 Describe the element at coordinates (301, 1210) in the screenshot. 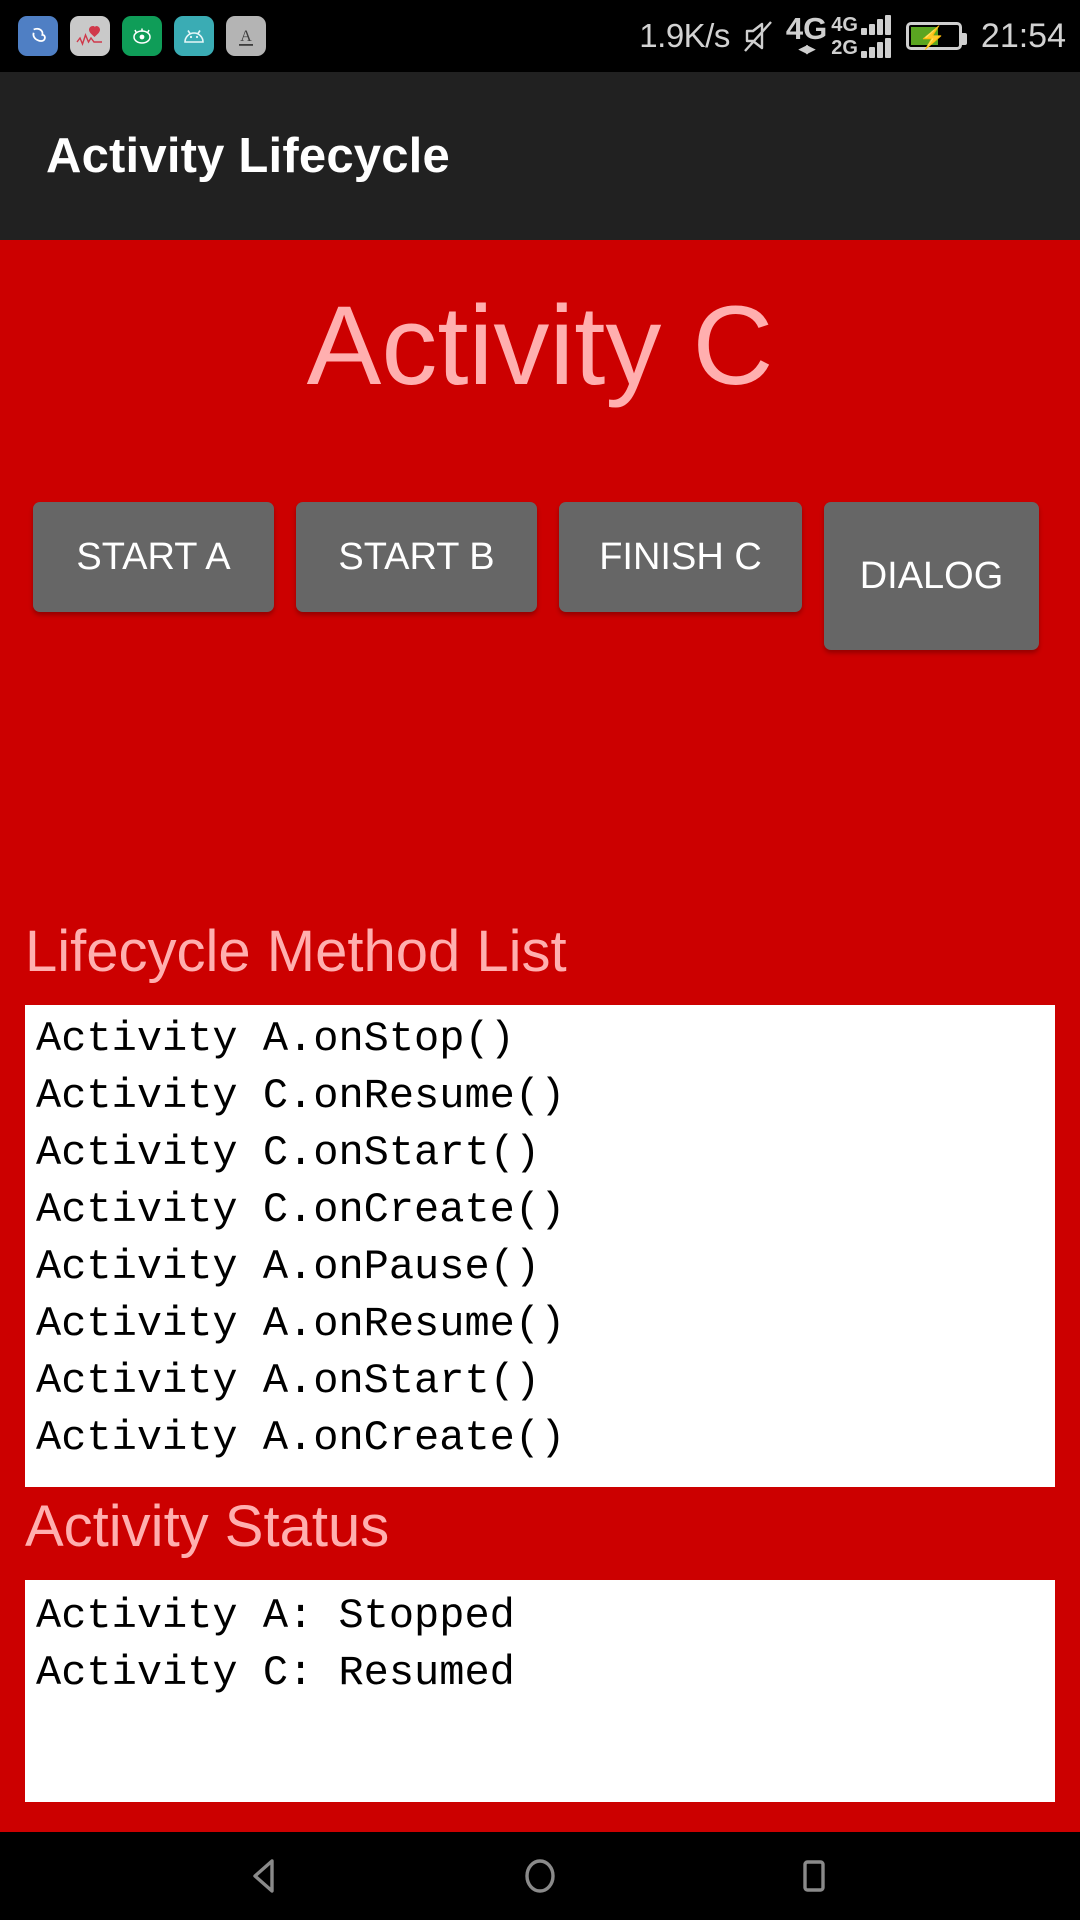

I see `list-item: Activity C.onCreate()` at that location.